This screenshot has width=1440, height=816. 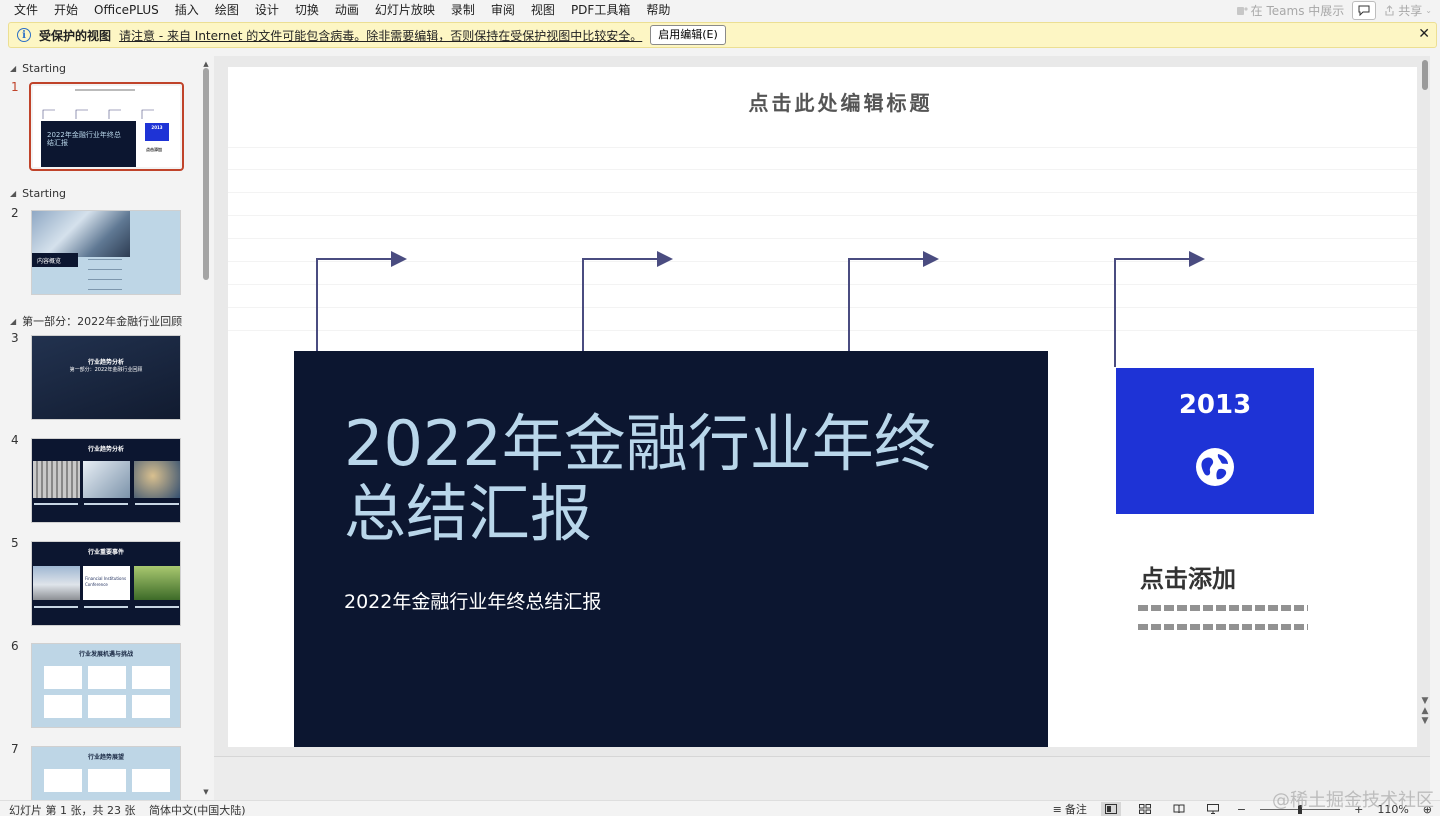 What do you see at coordinates (15, 213) in the screenshot?
I see `slide-number: 2` at bounding box center [15, 213].